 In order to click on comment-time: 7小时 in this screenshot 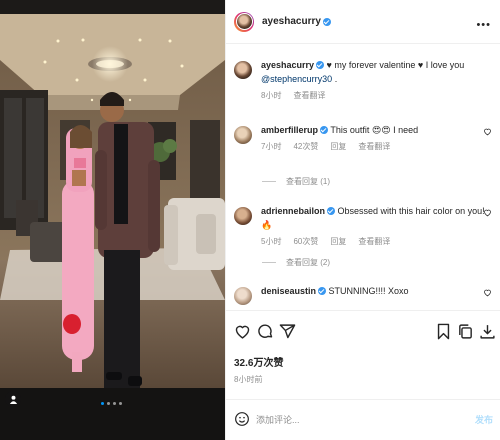, I will do `click(271, 146)`.